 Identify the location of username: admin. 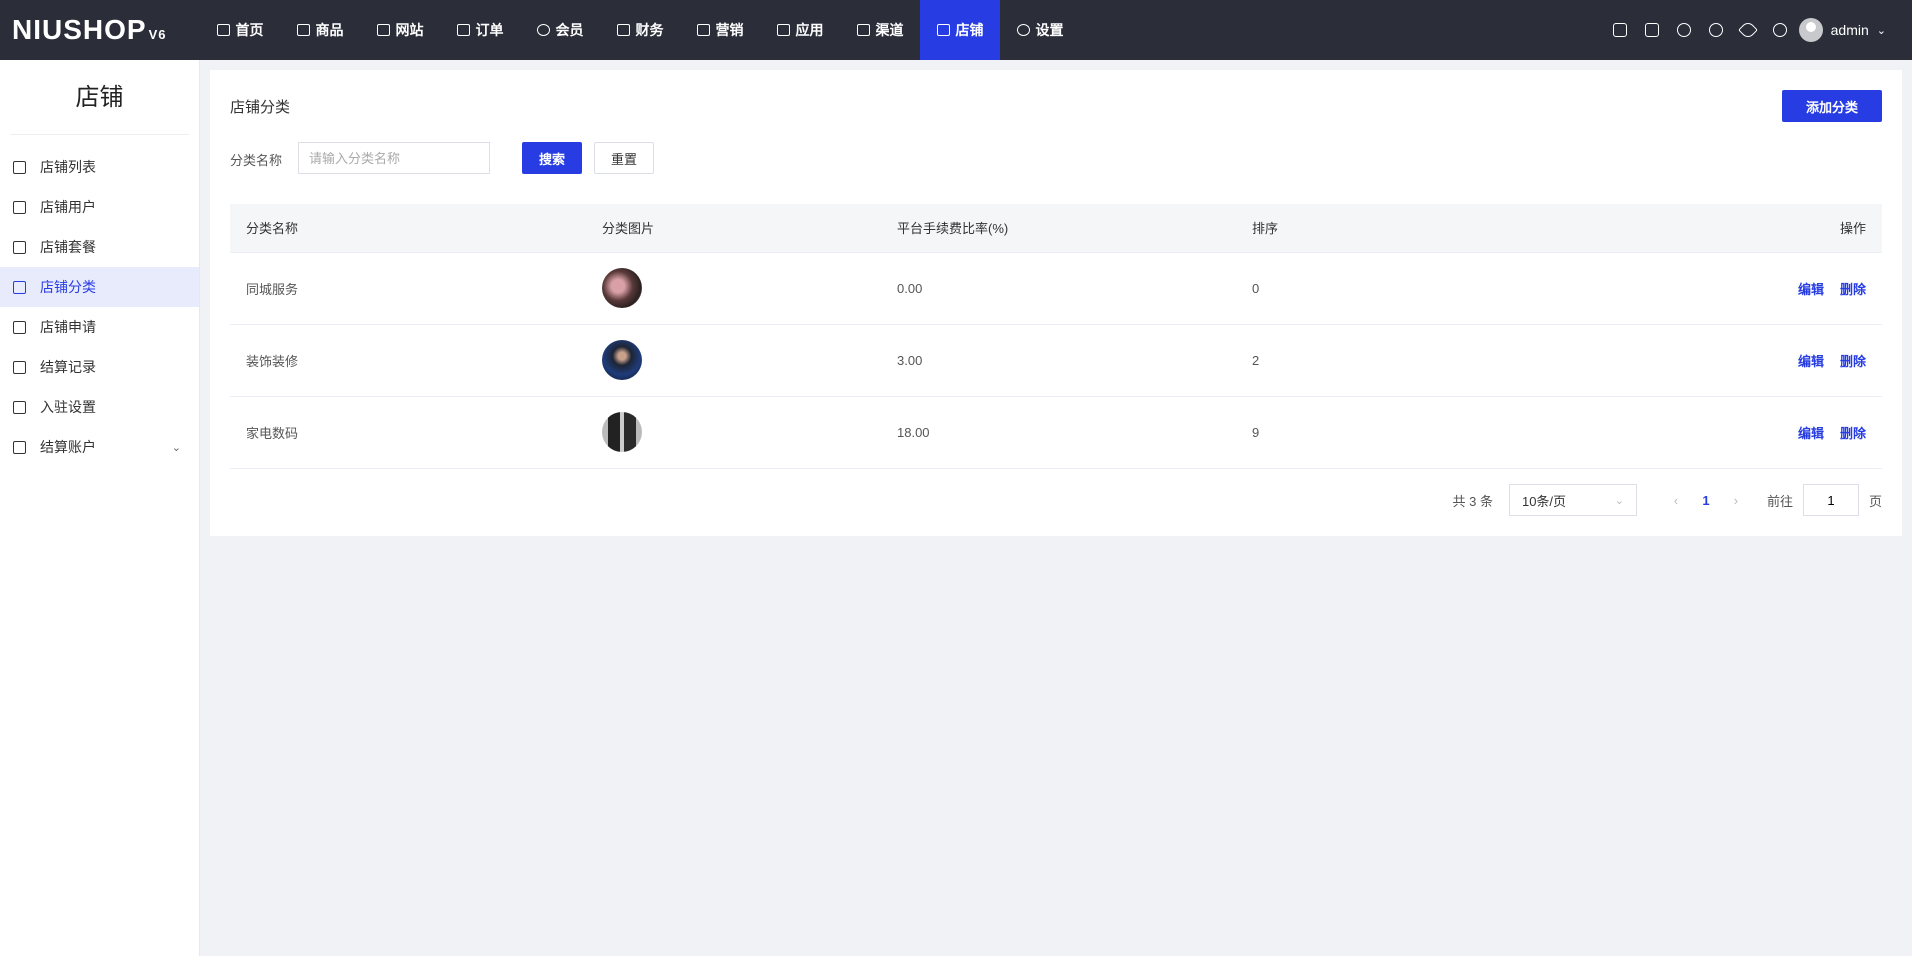
(1849, 30).